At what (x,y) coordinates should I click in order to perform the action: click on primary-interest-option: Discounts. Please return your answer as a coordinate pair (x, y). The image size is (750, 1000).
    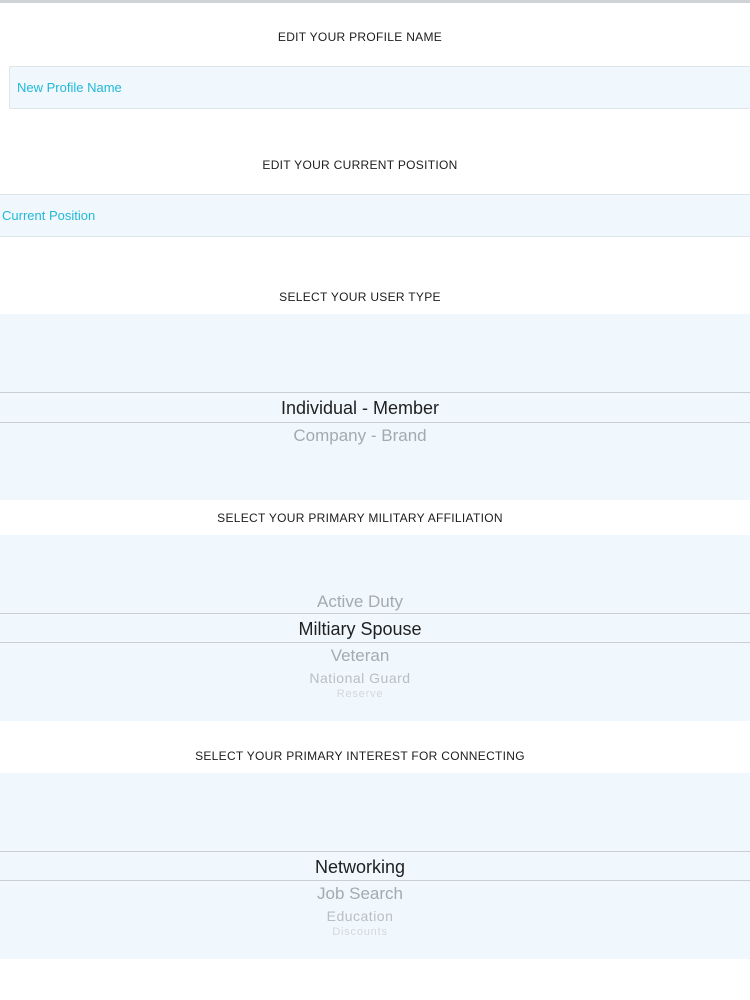
    Looking at the image, I should click on (360, 932).